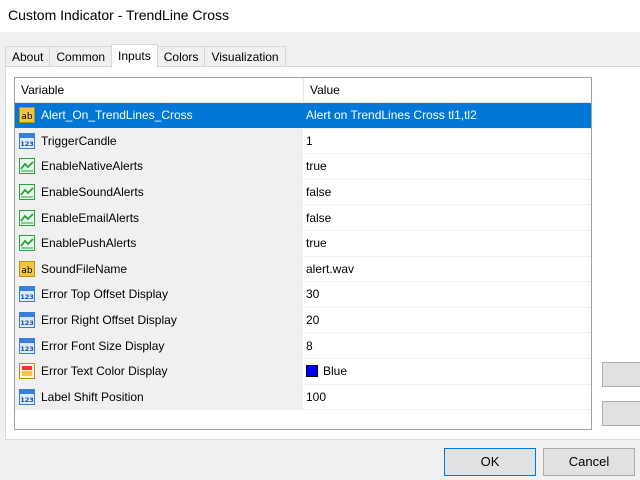 The height and width of the screenshot is (480, 640). Describe the element at coordinates (447, 371) in the screenshot. I see `value-cell: Blue` at that location.